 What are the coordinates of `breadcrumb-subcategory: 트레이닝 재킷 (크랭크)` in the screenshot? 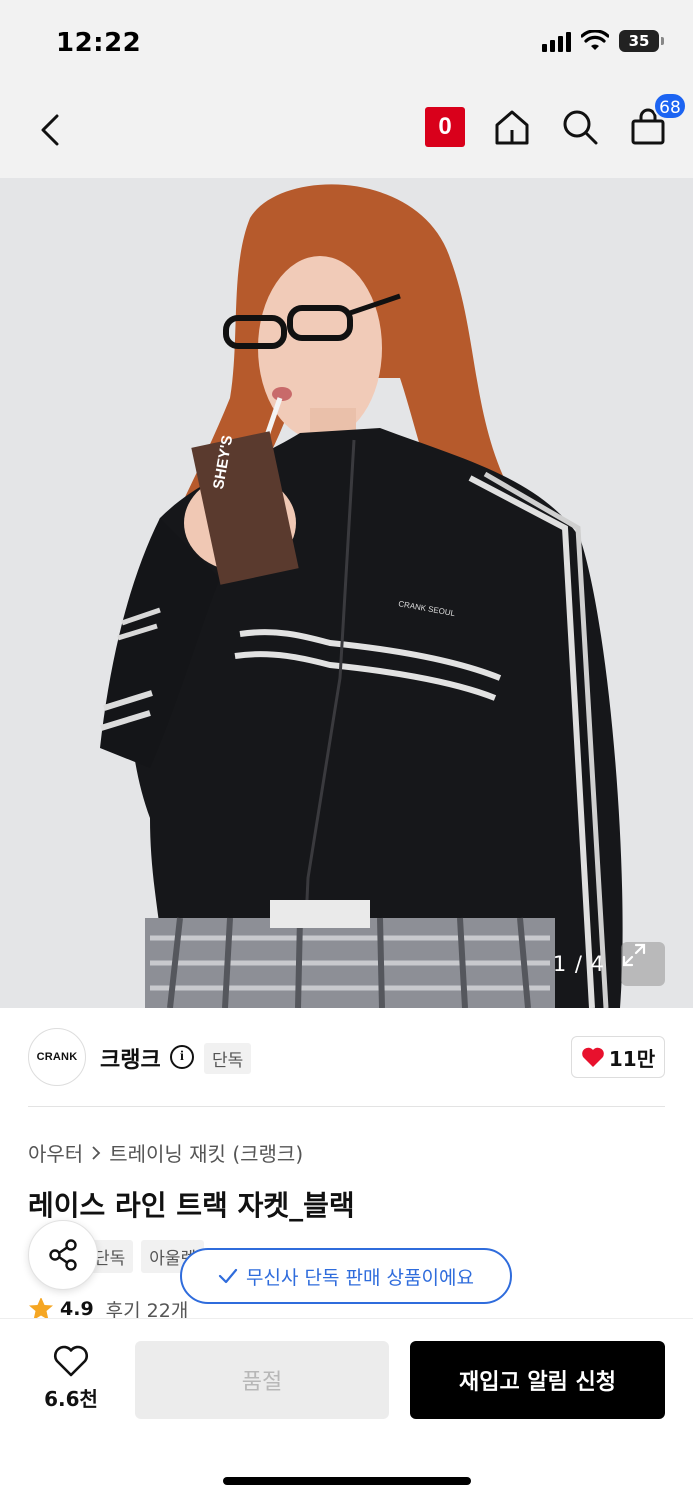 It's located at (206, 1152).